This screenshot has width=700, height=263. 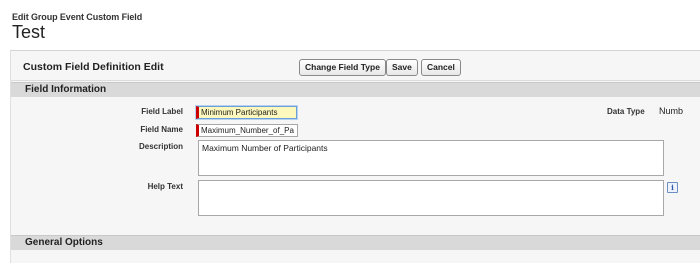 What do you see at coordinates (342, 67) in the screenshot?
I see `change-field-type-button: Change Field Type` at bounding box center [342, 67].